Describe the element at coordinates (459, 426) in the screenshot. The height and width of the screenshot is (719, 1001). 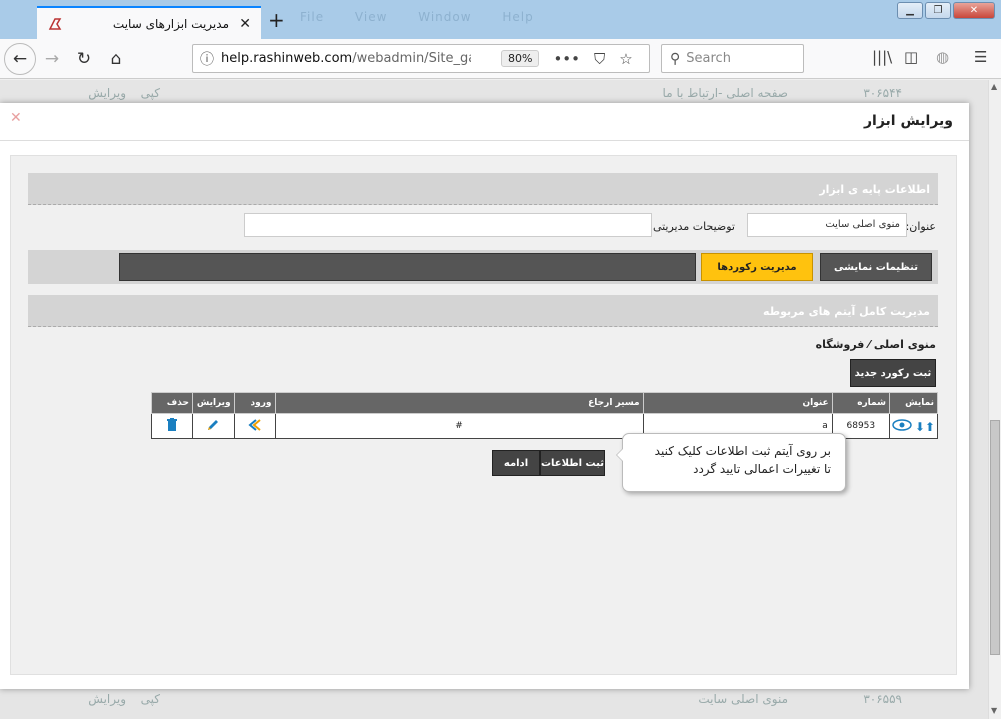
I see `row-path: #` at that location.